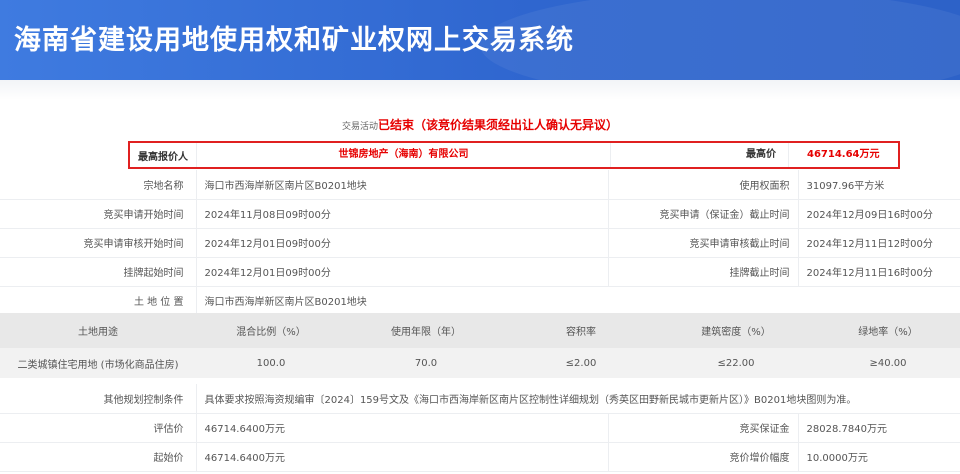 The height and width of the screenshot is (474, 960). I want to click on highest-bid-row: 最高报价人 世锦房地产（海南）有限公司 最高价 46714.64万元, so click(514, 155).